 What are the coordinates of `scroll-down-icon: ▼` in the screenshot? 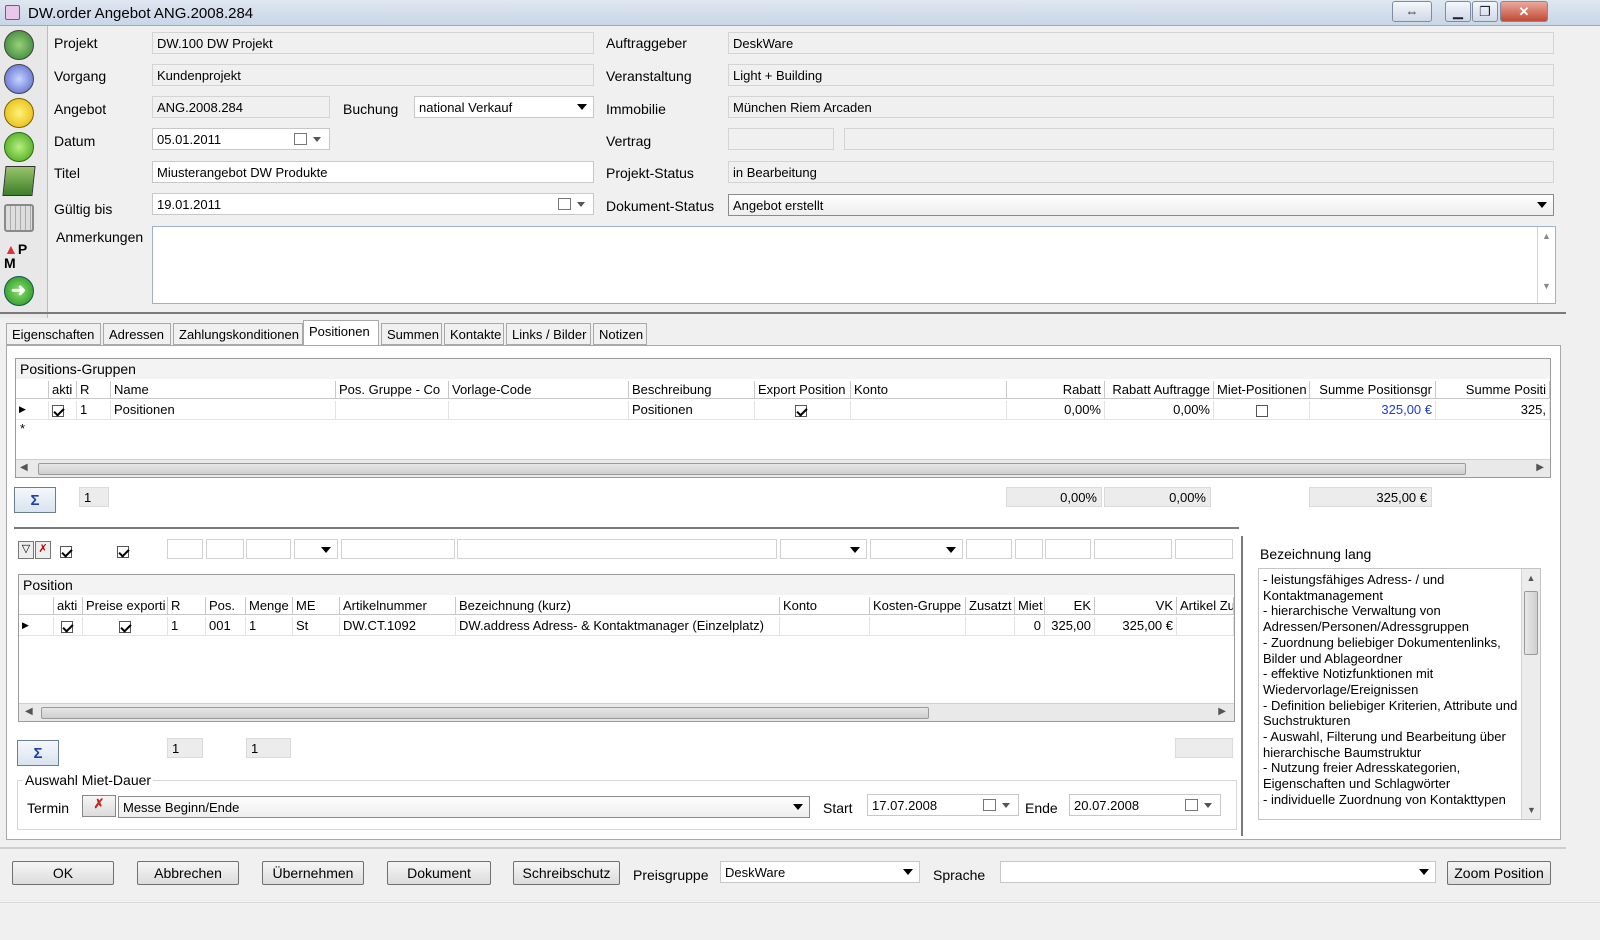 It's located at (1531, 810).